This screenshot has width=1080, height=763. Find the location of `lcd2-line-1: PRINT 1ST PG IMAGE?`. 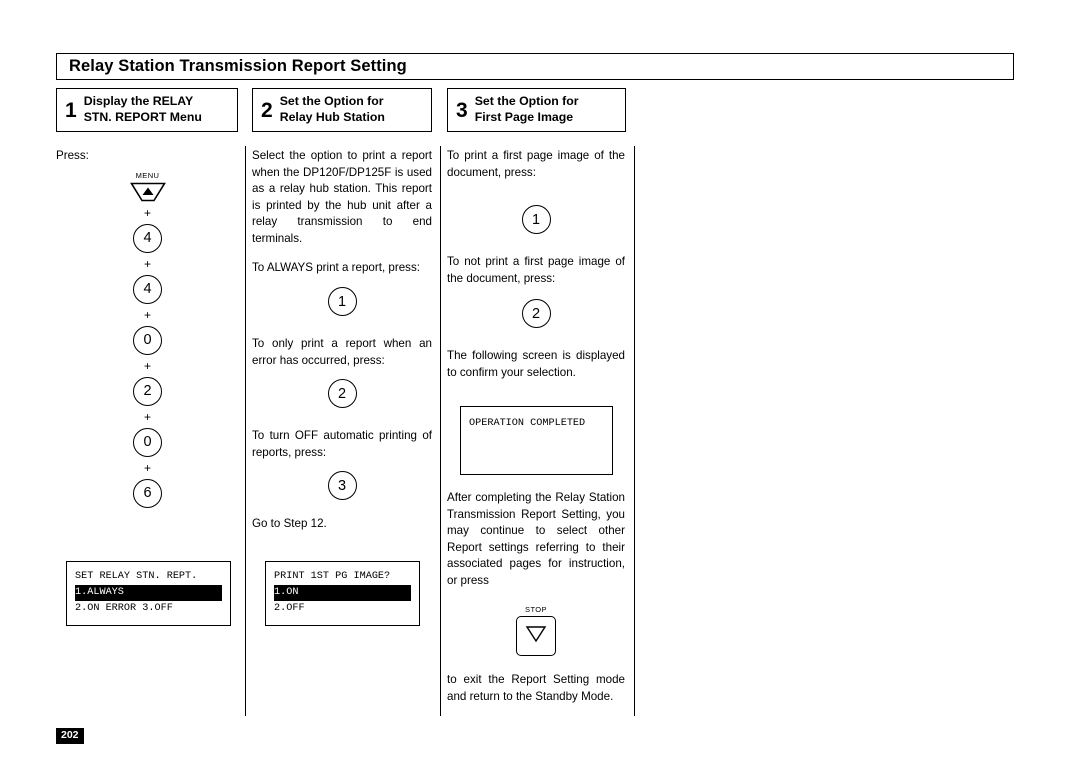

lcd2-line-1: PRINT 1ST PG IMAGE? is located at coordinates (332, 576).